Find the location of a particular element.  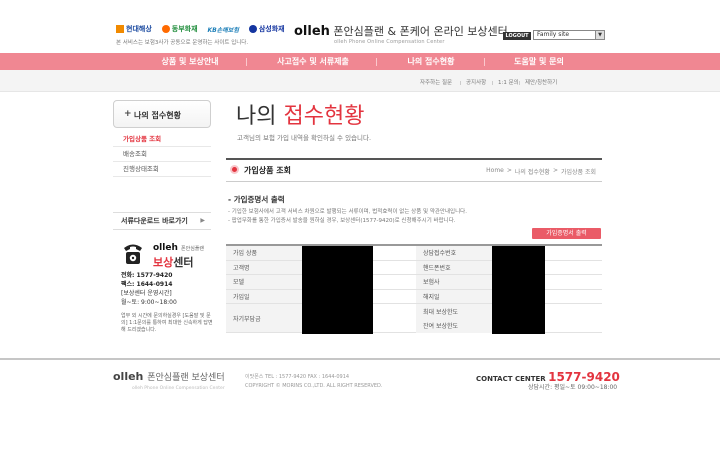

page-title-plain: 나의 is located at coordinates (260, 116).